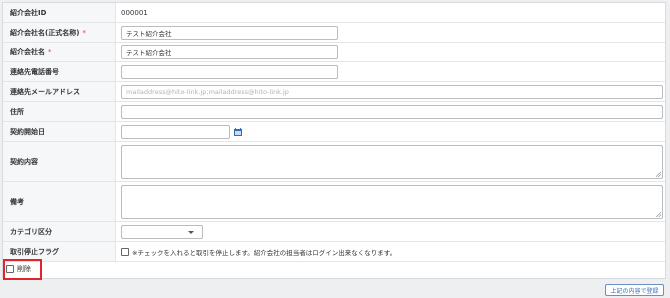 The height and width of the screenshot is (298, 670). What do you see at coordinates (229, 71) in the screenshot?
I see `phone-input` at bounding box center [229, 71].